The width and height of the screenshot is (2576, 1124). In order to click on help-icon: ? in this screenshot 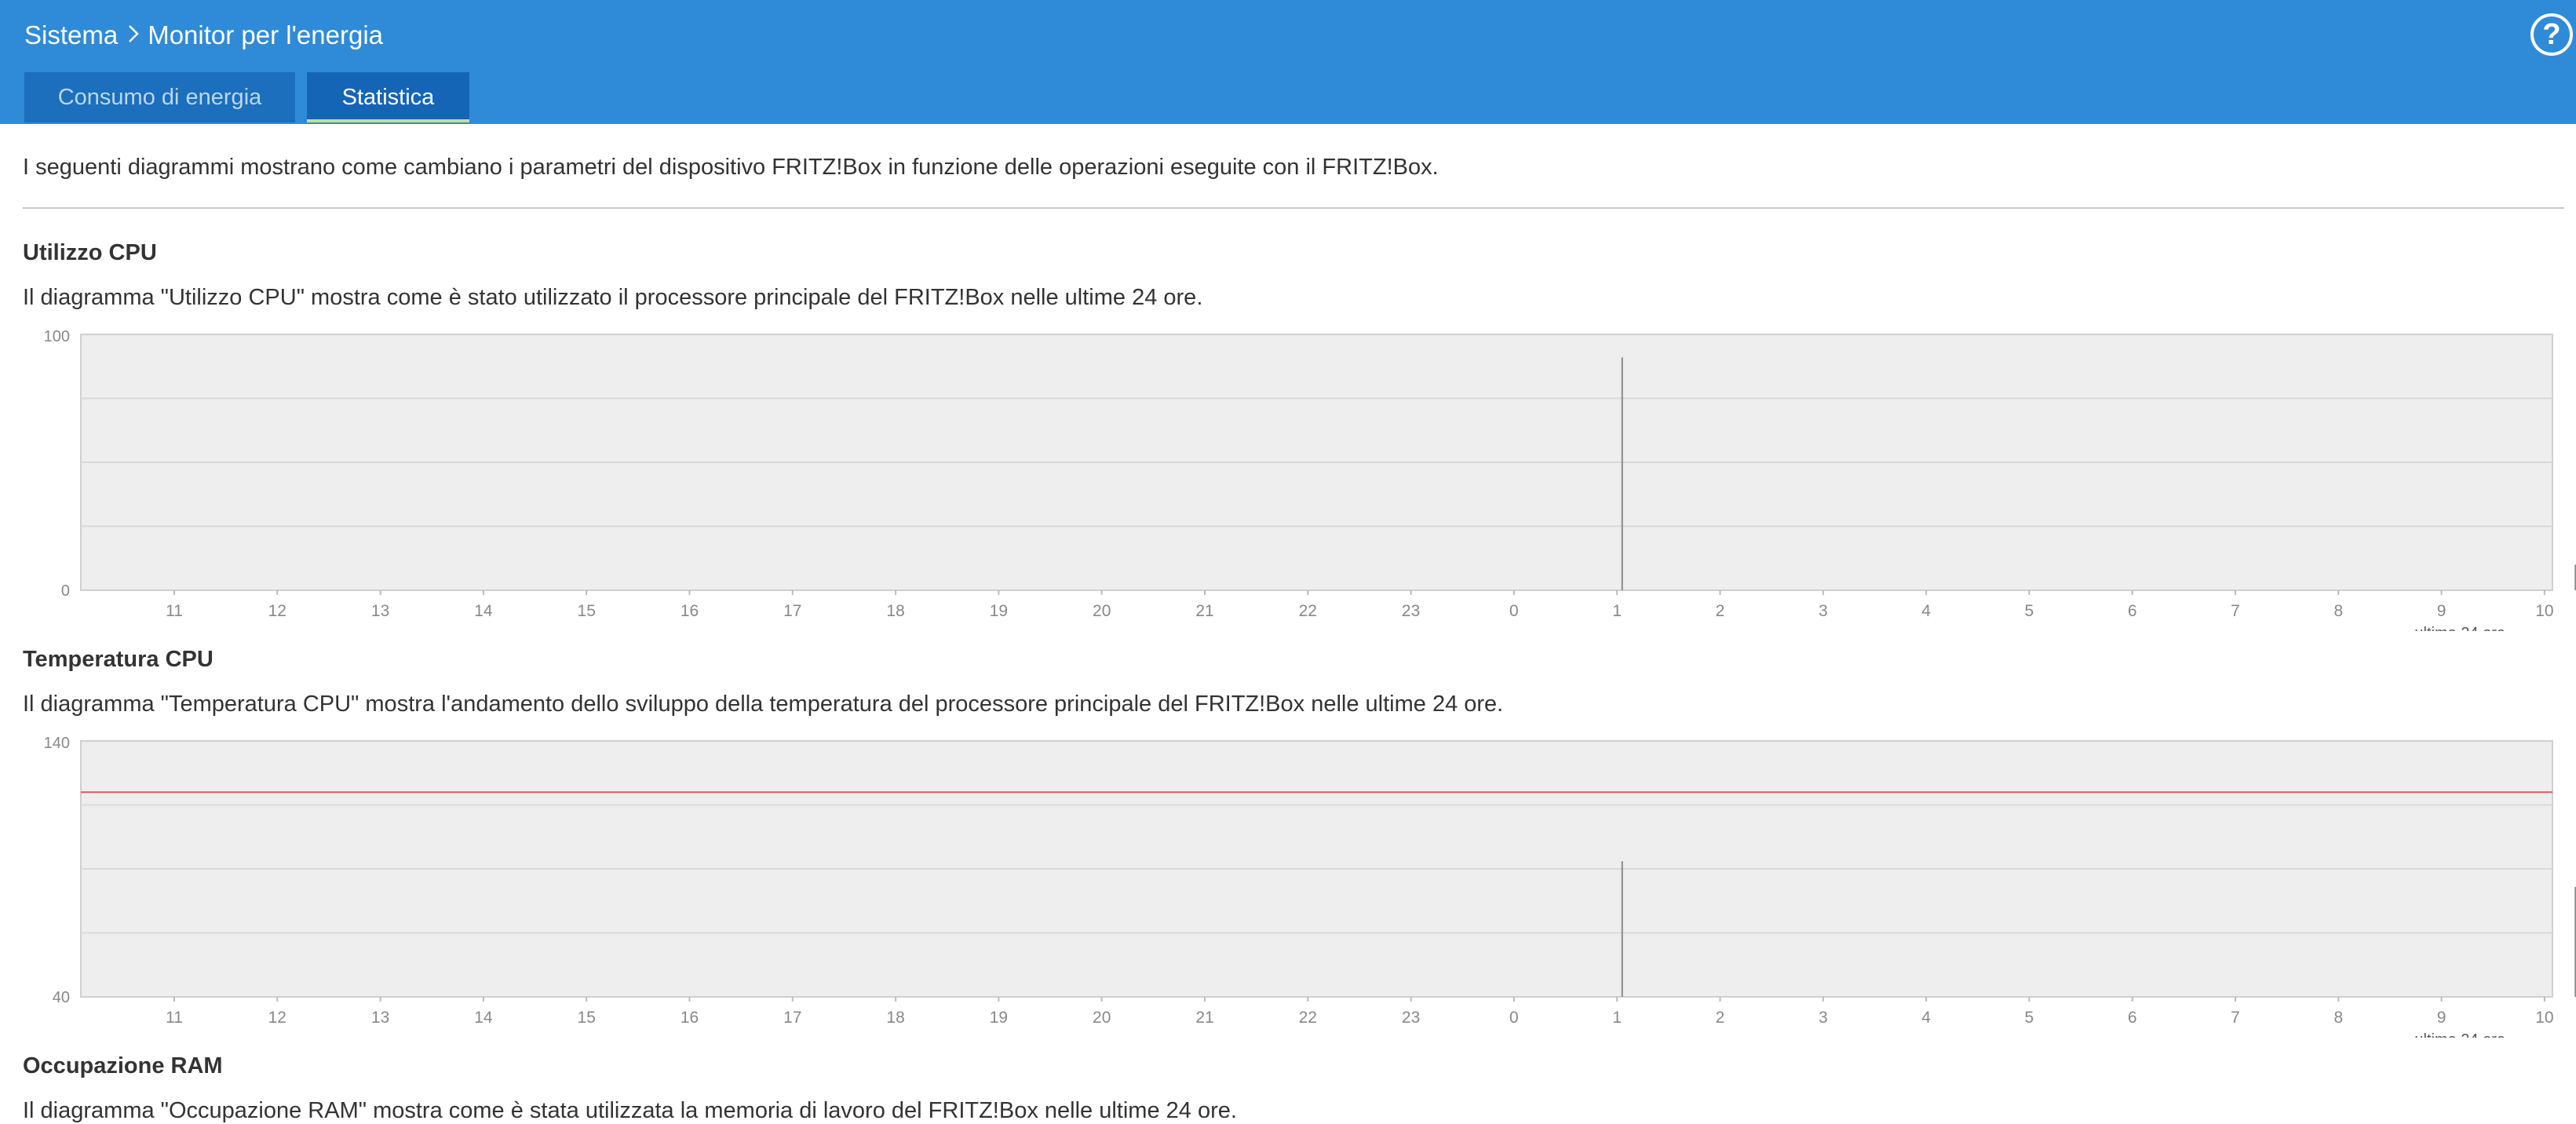, I will do `click(2551, 34)`.